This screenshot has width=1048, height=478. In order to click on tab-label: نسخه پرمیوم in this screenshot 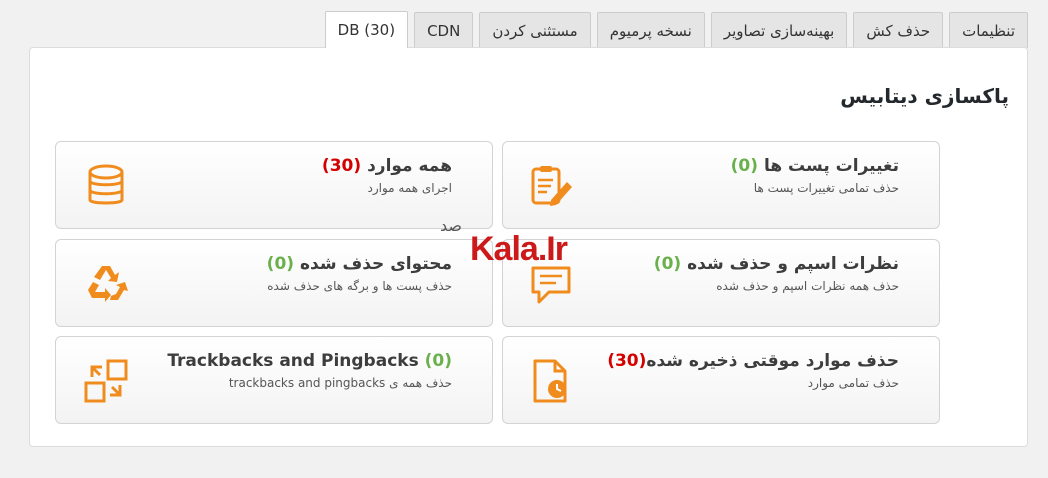, I will do `click(650, 30)`.